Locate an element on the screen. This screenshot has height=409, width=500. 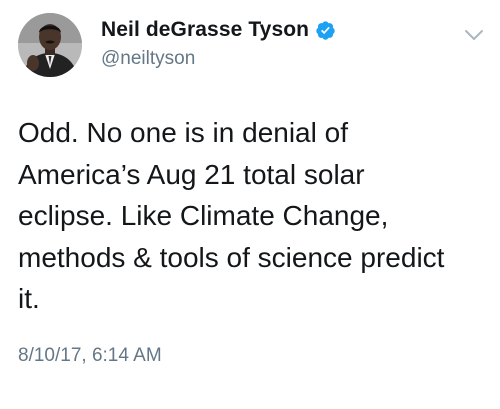
author-name-row: Neil deGrasse Tyson is located at coordinates (218, 30).